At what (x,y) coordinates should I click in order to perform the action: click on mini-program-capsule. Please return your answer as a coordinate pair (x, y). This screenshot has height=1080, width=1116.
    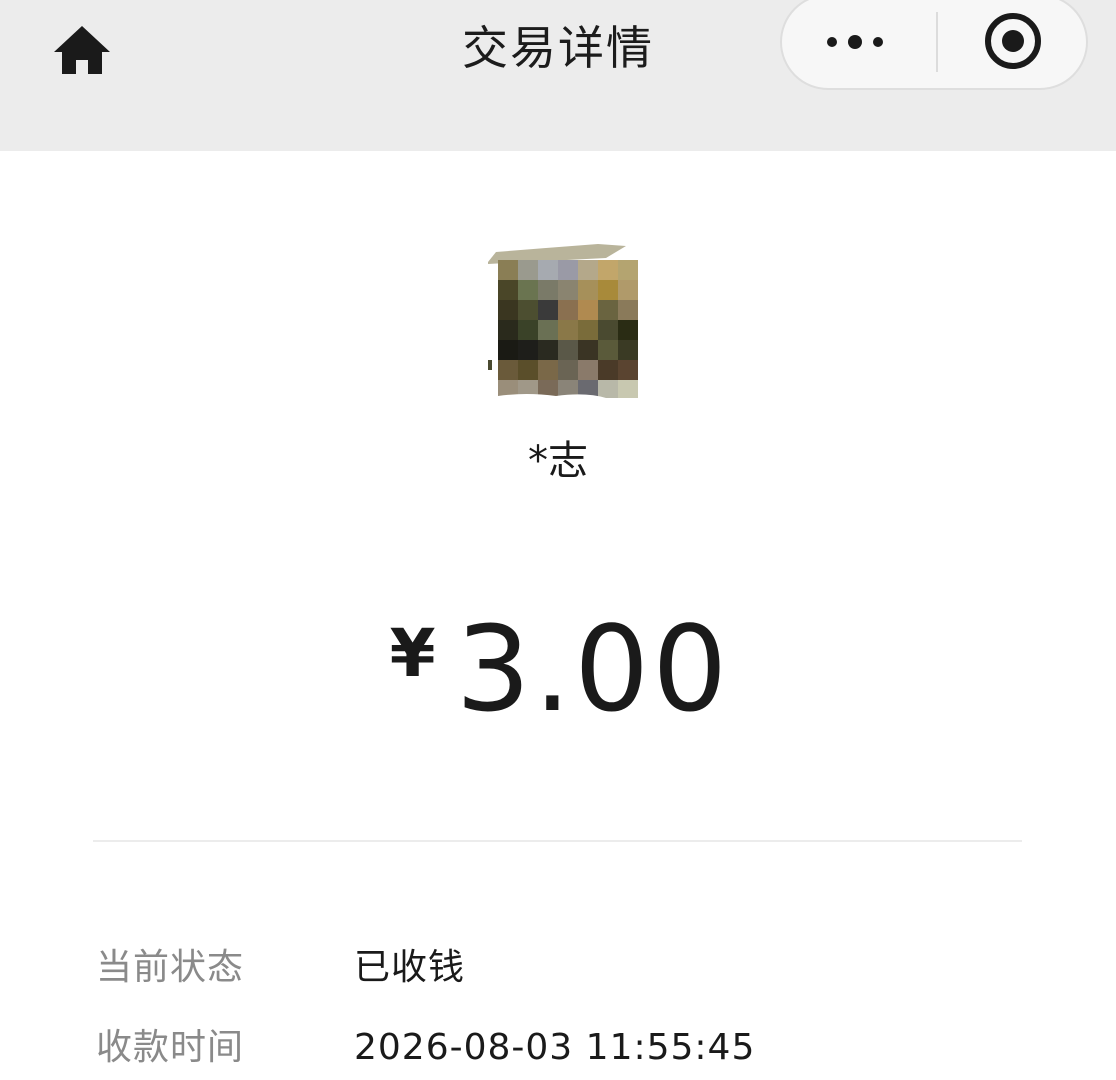
    Looking at the image, I should click on (934, 45).